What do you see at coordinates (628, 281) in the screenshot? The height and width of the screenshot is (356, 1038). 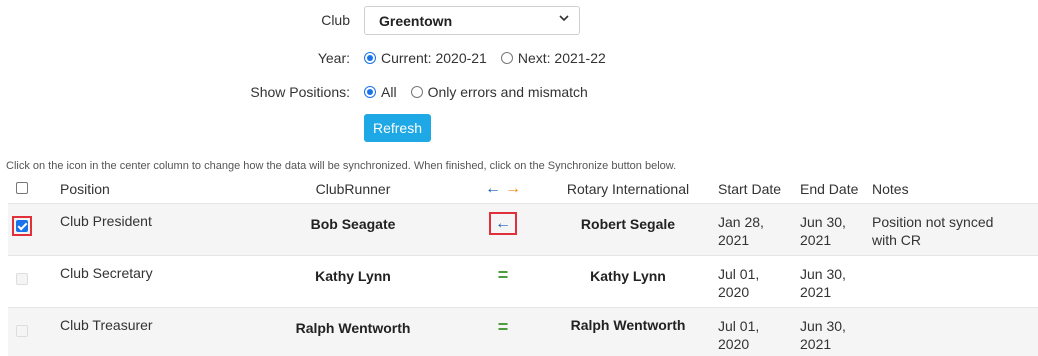 I see `row-rotary: Kathy Lynn` at bounding box center [628, 281].